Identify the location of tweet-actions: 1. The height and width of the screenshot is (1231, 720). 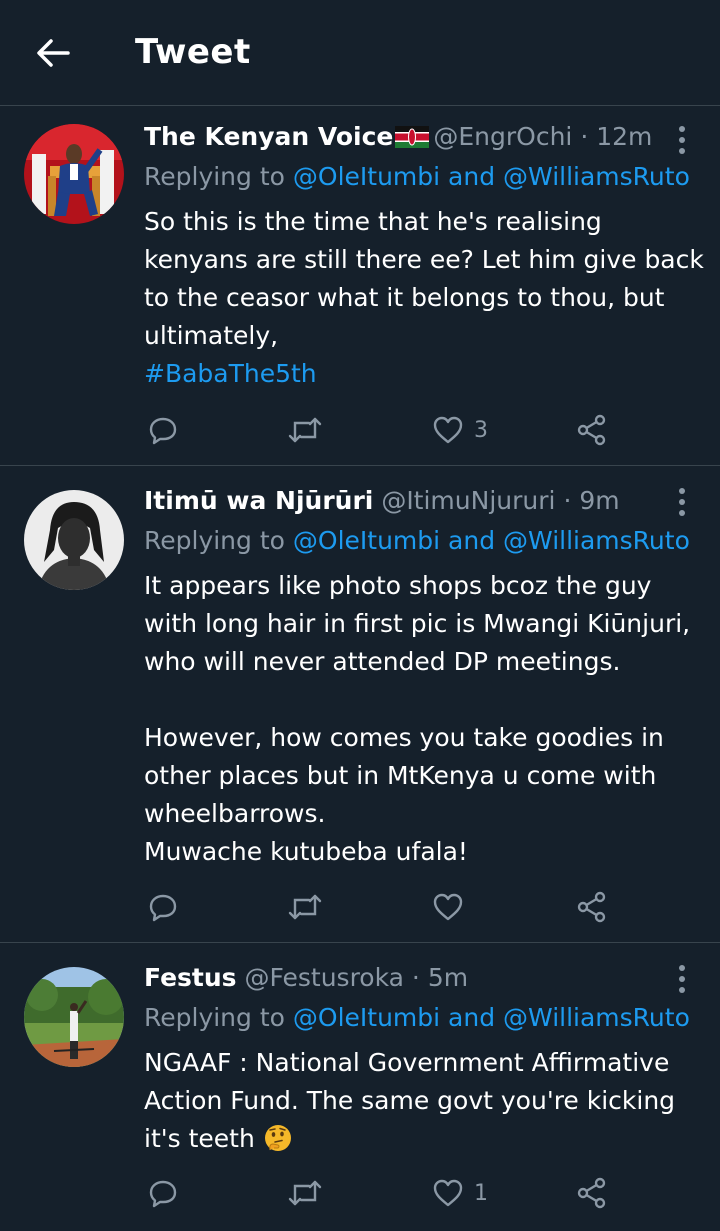
(360, 1193).